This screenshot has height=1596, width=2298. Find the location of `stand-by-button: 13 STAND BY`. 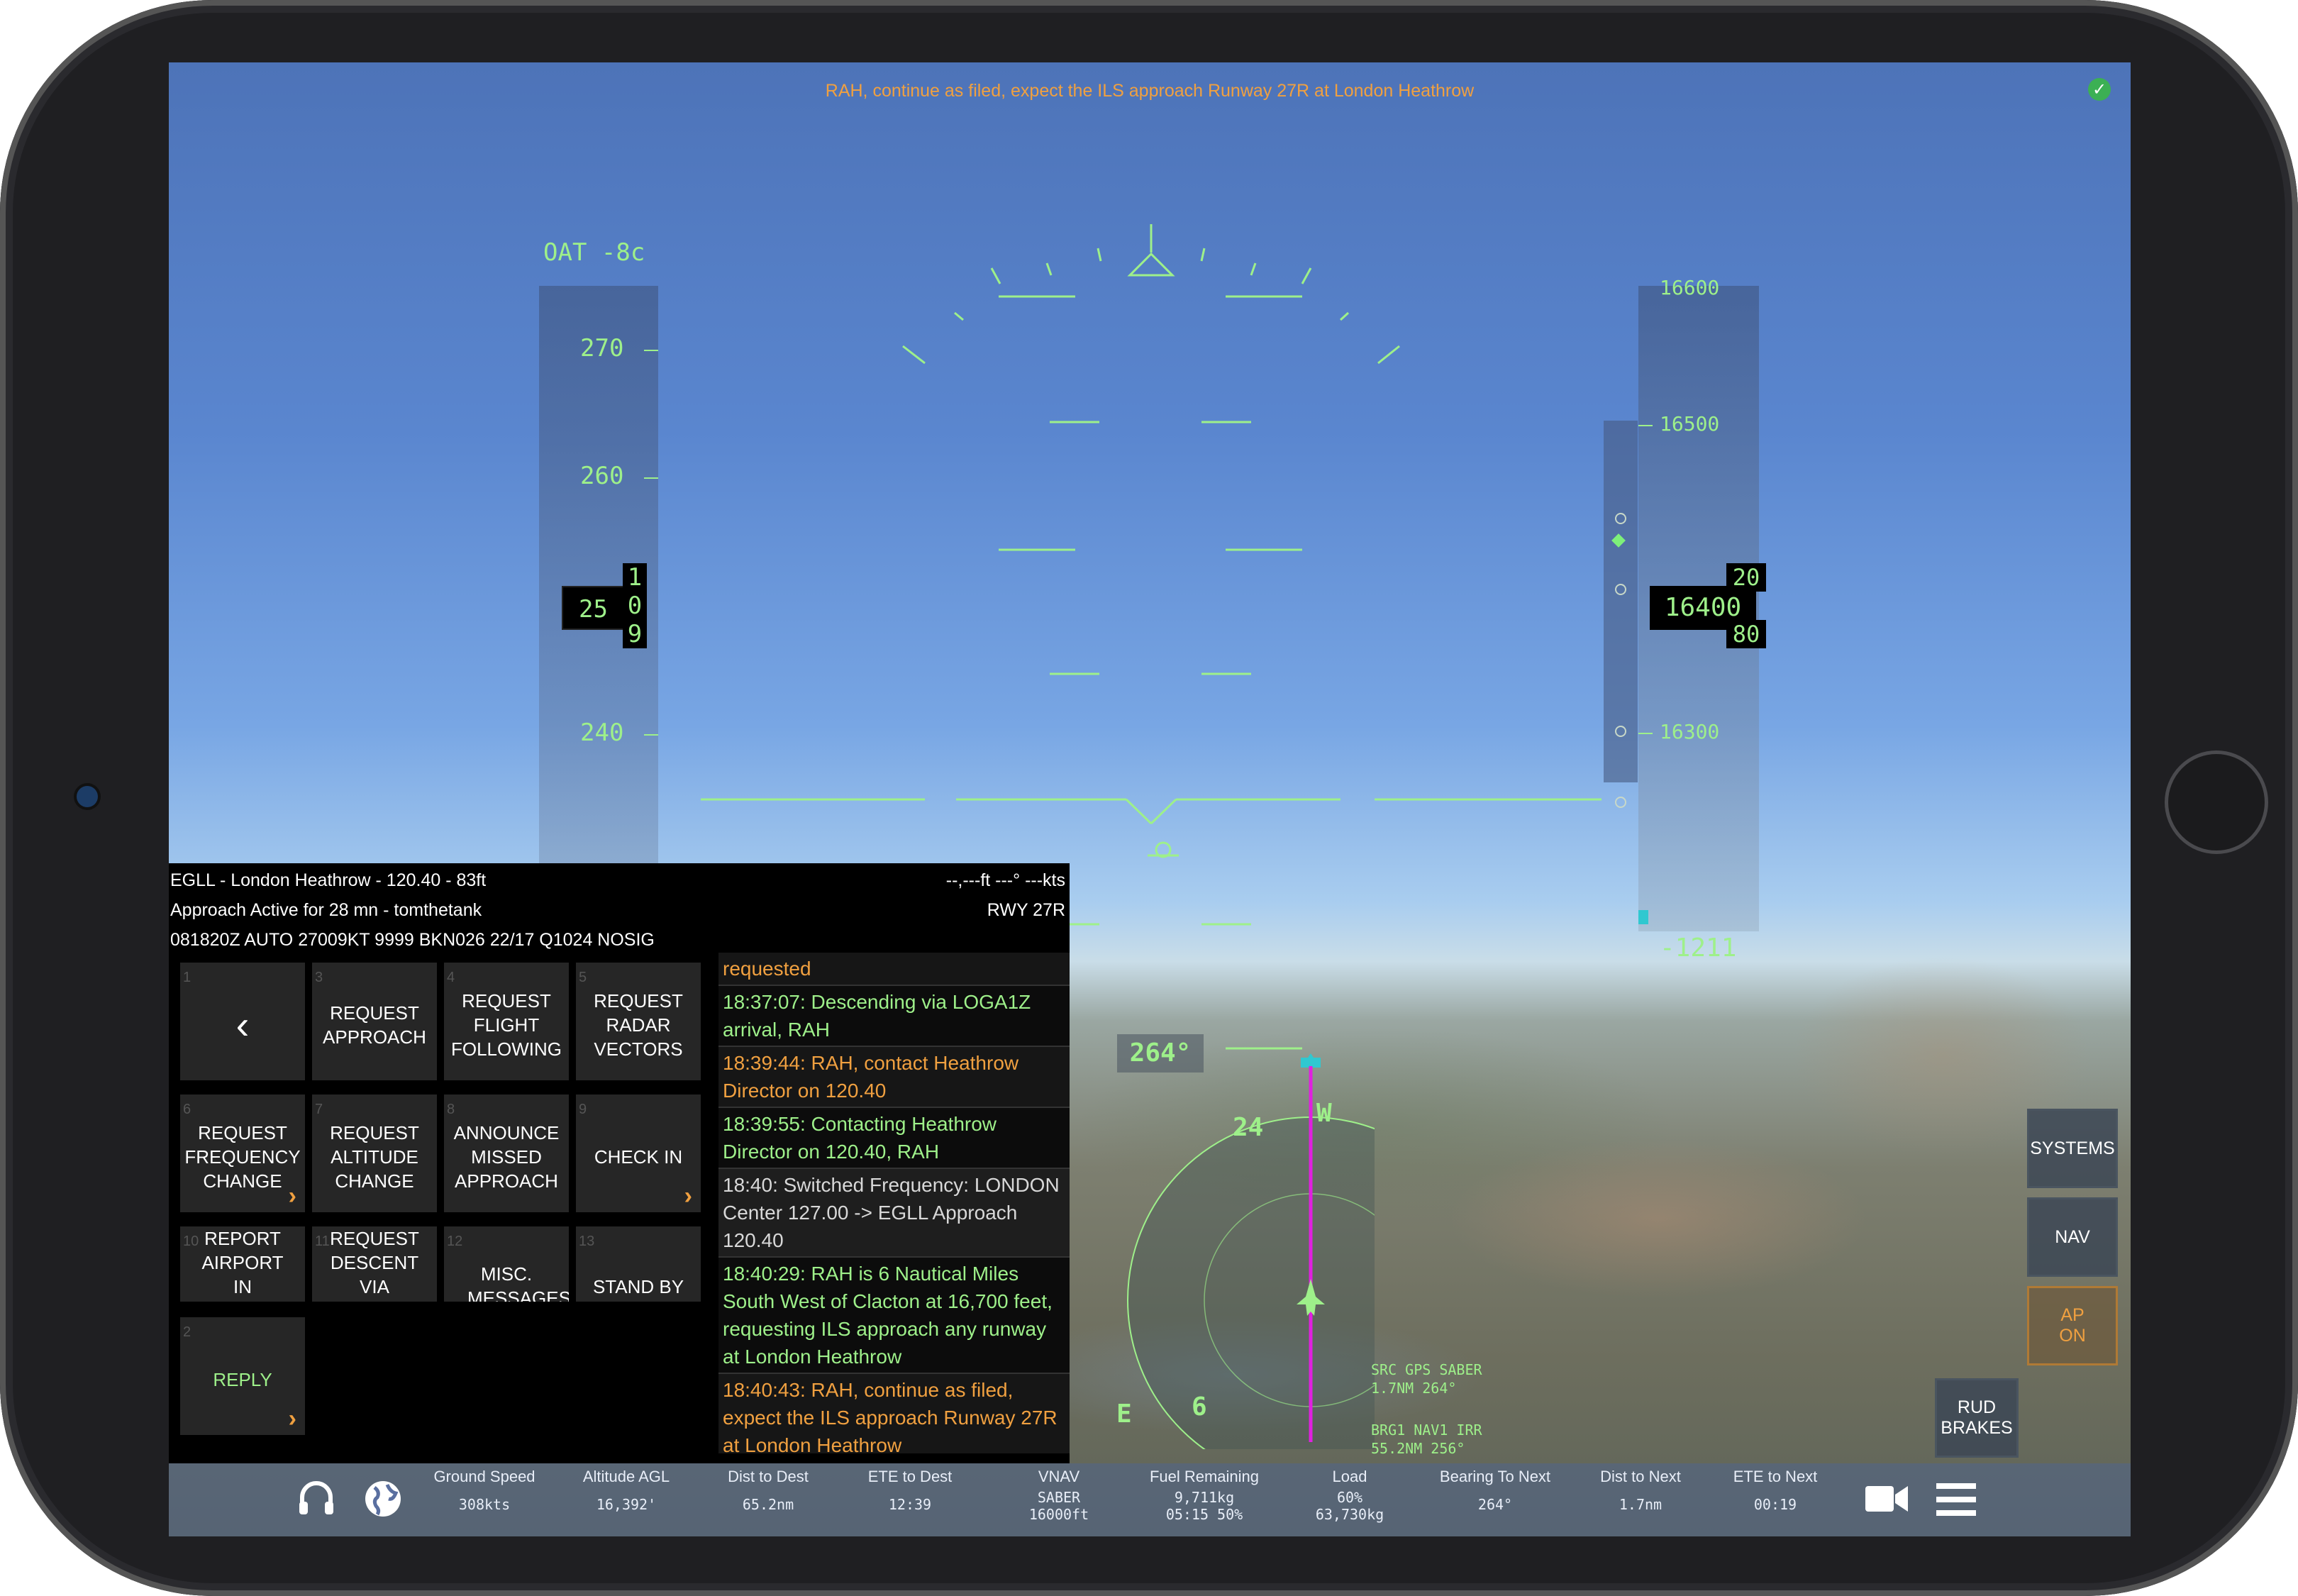

stand-by-button: 13 STAND BY is located at coordinates (638, 1264).